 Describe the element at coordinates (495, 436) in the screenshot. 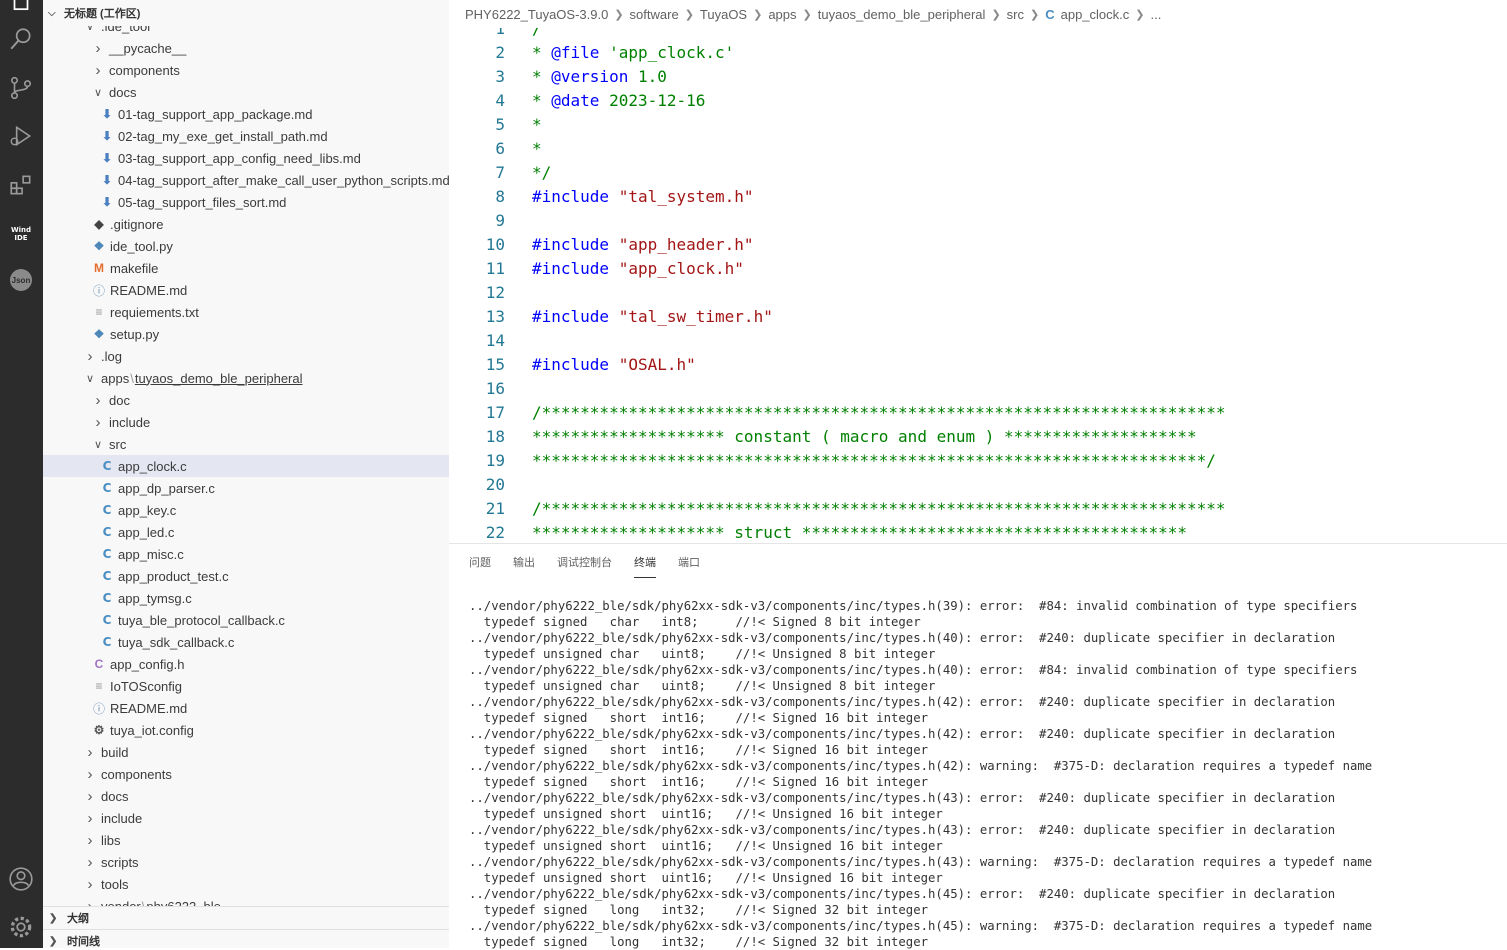

I see `line-number: 18` at that location.